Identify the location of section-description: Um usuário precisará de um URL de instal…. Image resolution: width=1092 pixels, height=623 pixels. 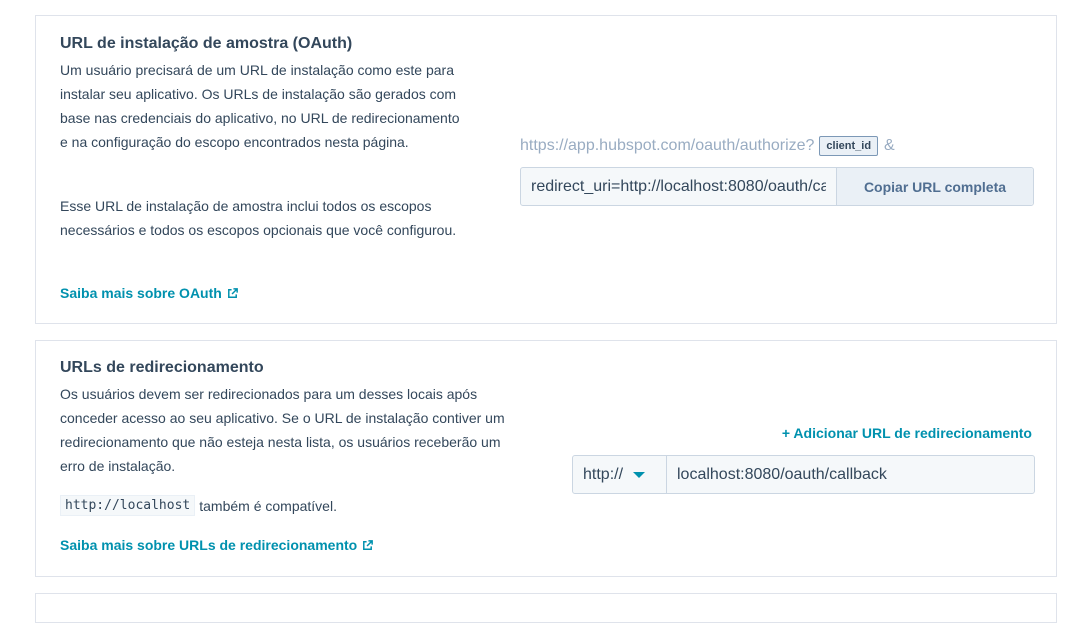
(260, 106).